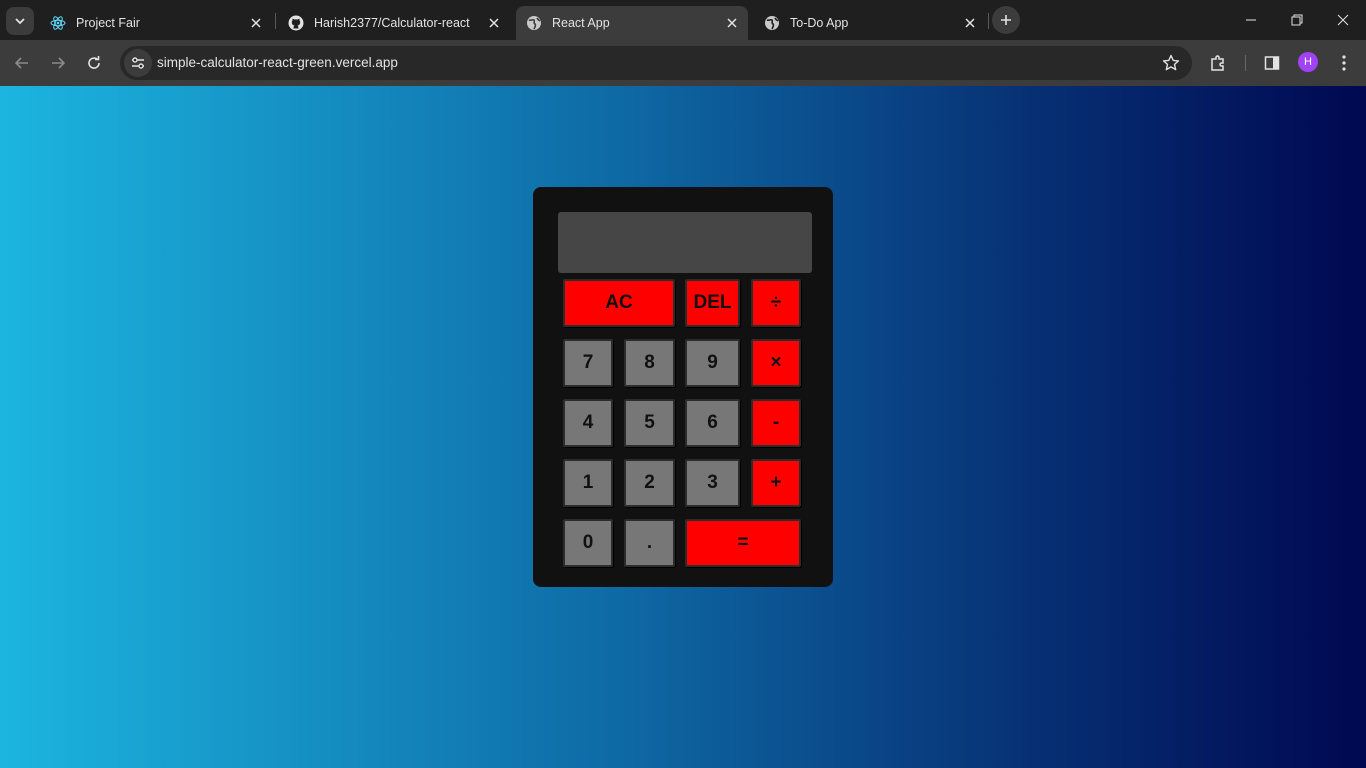 The image size is (1366, 768). I want to click on divide-button: ÷, so click(776, 303).